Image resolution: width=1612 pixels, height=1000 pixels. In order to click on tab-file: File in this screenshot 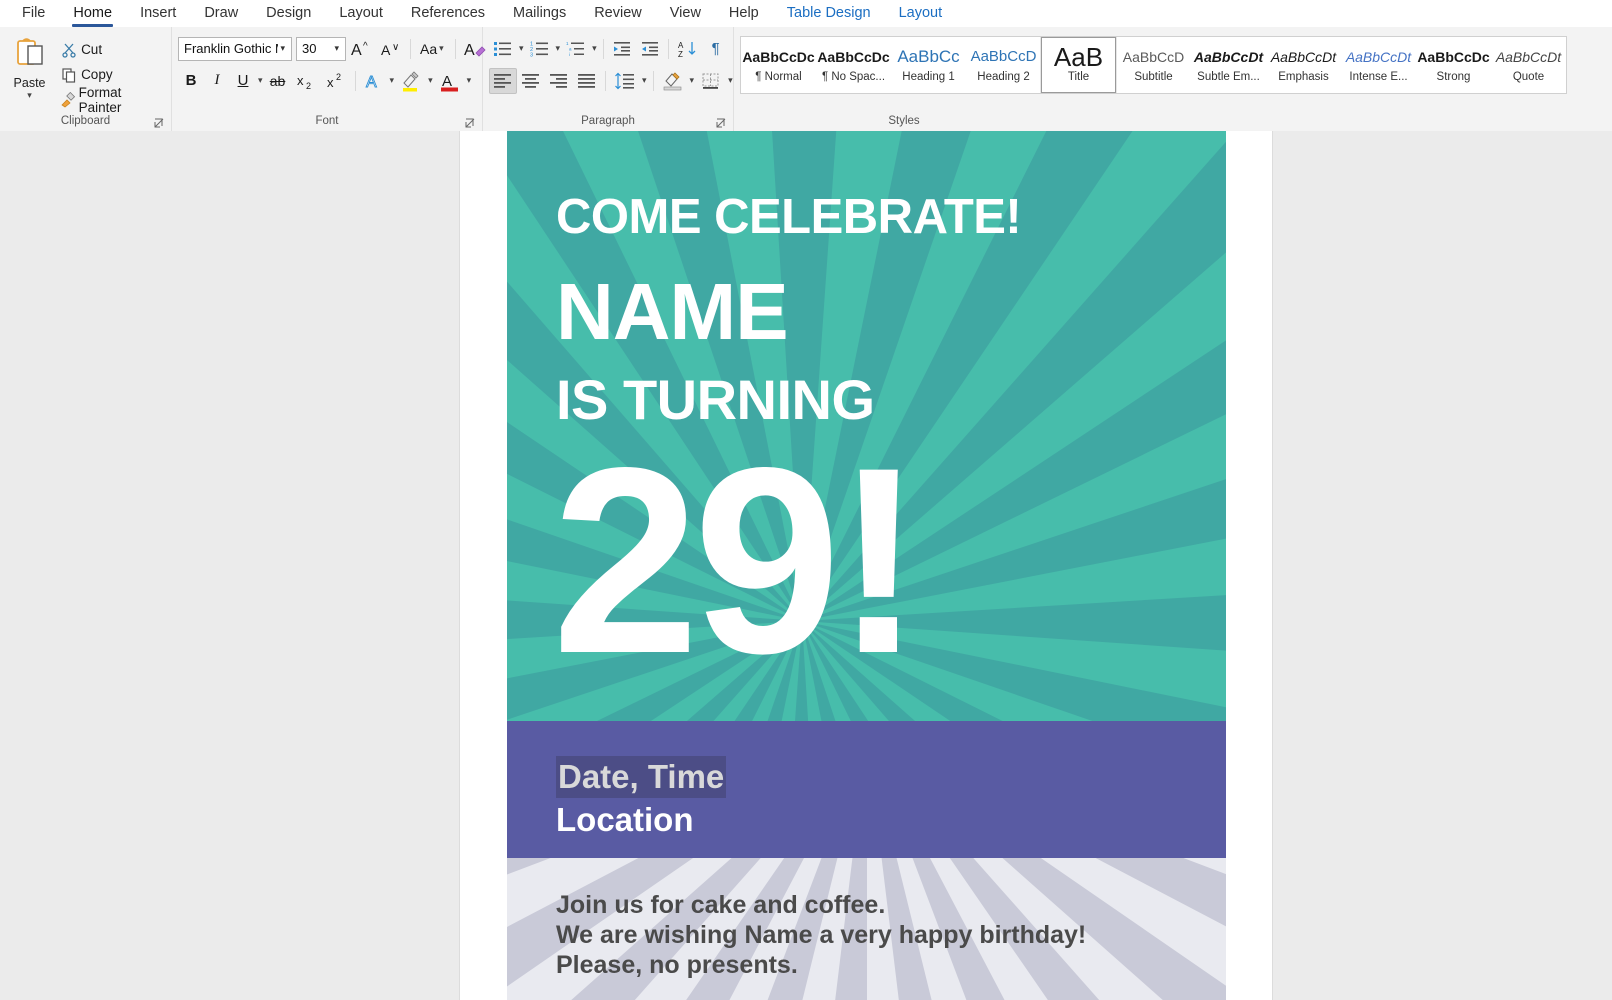, I will do `click(33, 14)`.